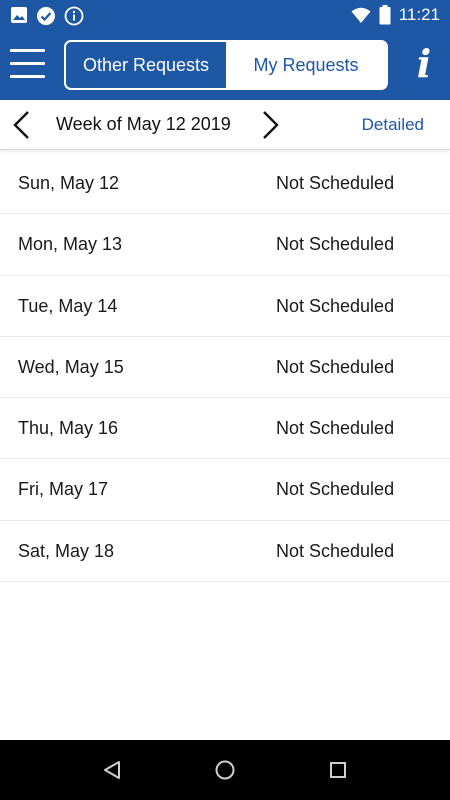 The height and width of the screenshot is (800, 450). Describe the element at coordinates (225, 16) in the screenshot. I see `status-bar: 11:21` at that location.